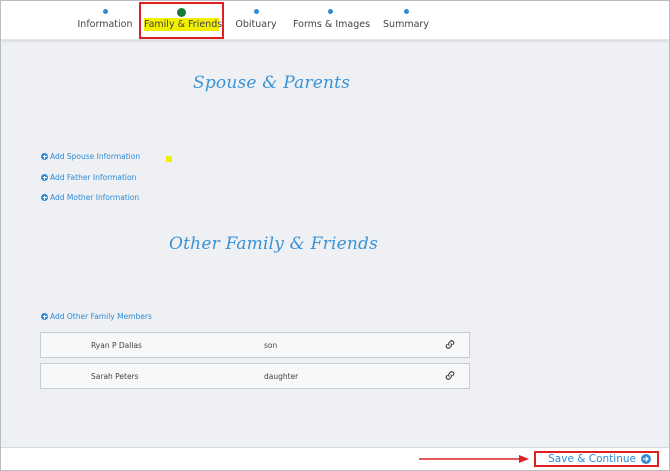  Describe the element at coordinates (95, 156) in the screenshot. I see `add-spouse-label: Add Spouse Information` at that location.